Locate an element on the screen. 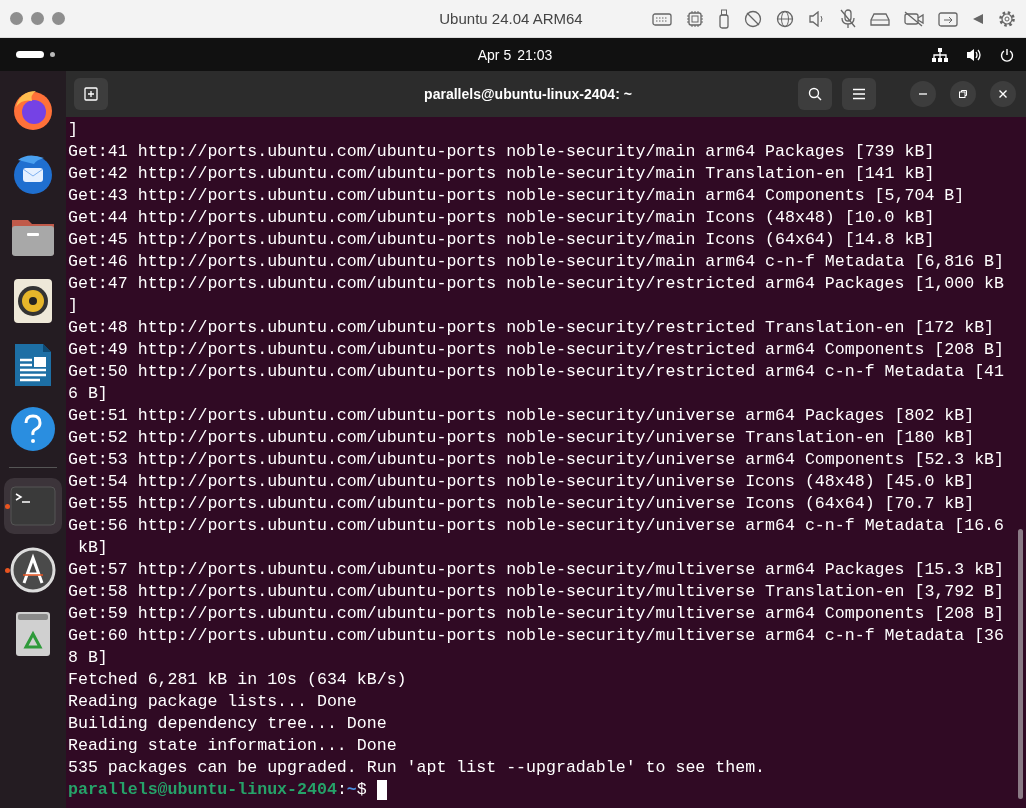  search-button is located at coordinates (815, 94).